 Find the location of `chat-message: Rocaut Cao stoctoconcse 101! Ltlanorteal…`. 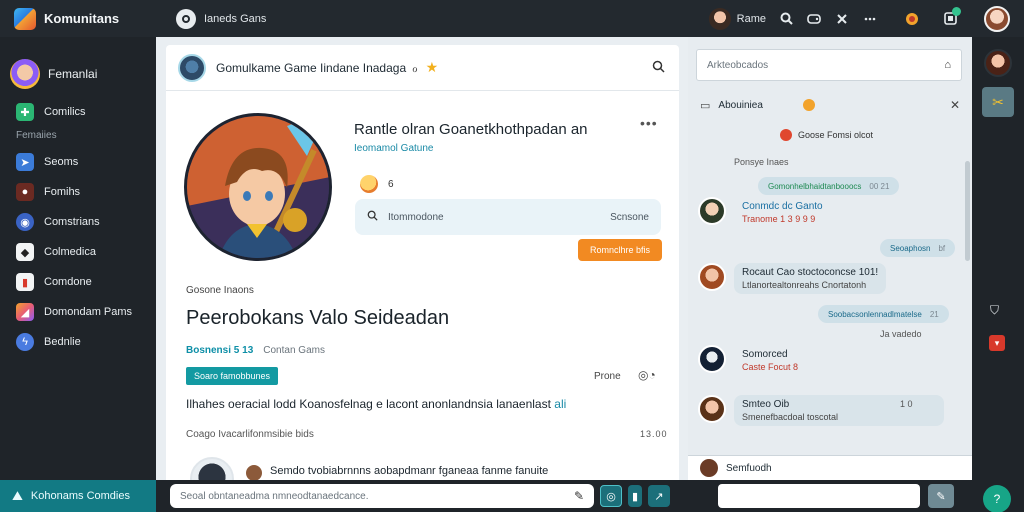

chat-message: Rocaut Cao stoctoconcse 101! Ltlanorteal… is located at coordinates (792, 278).